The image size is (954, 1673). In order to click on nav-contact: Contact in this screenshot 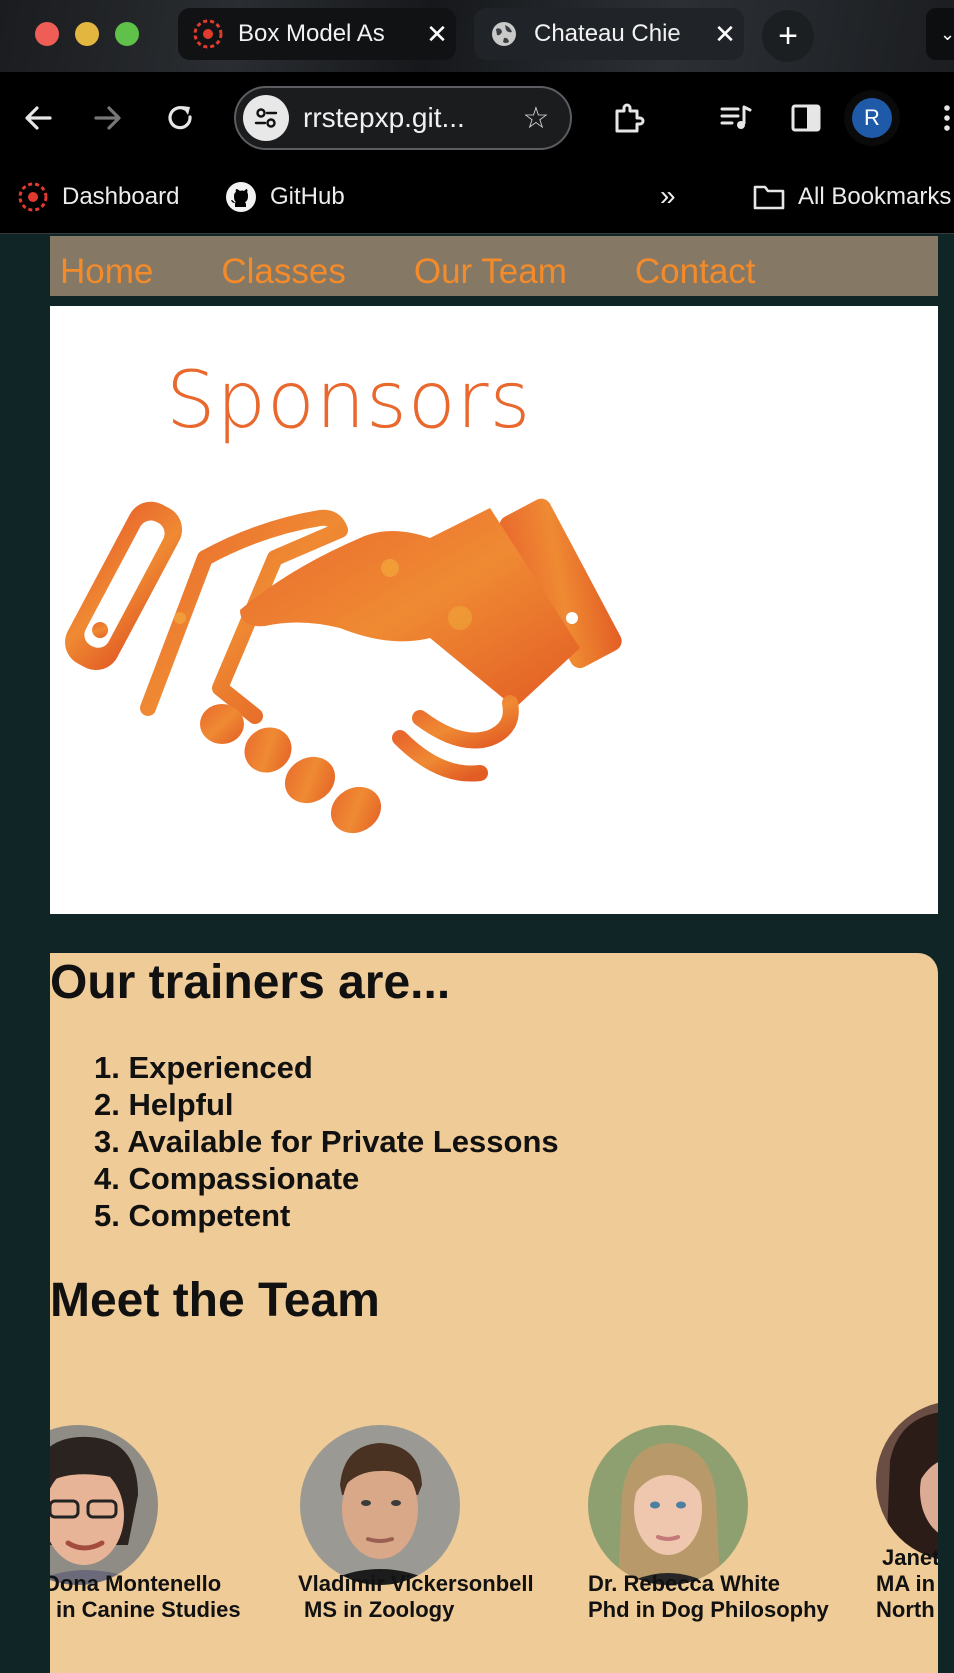, I will do `click(695, 274)`.